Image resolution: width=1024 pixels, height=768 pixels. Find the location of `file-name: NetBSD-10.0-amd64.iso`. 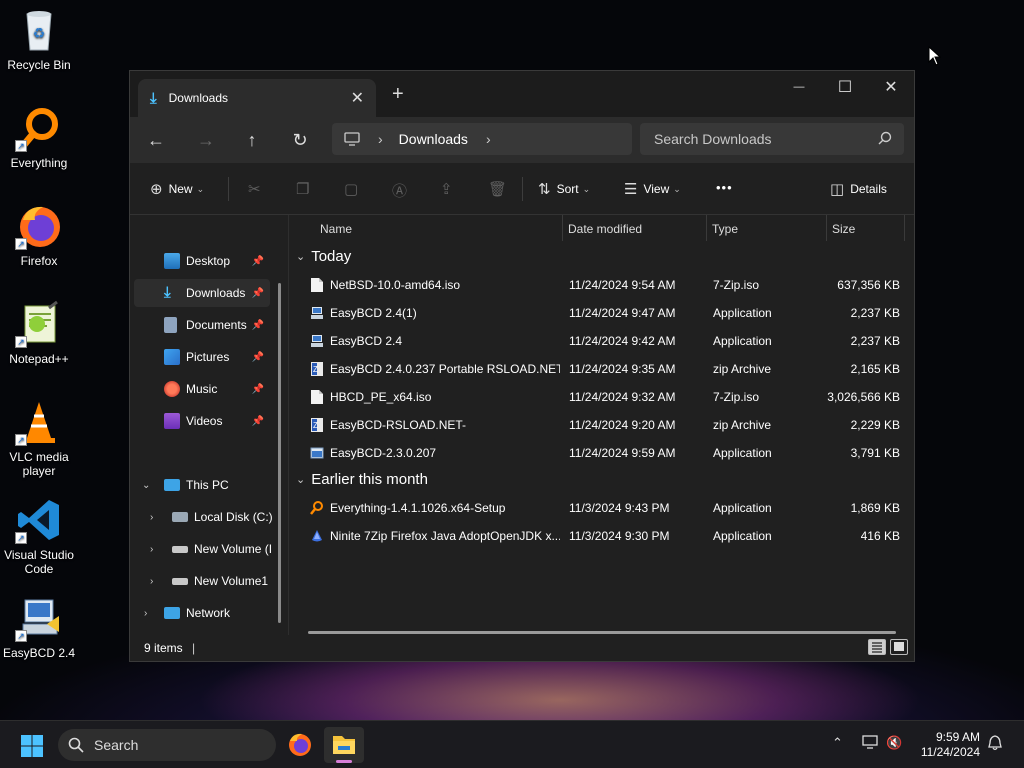

file-name: NetBSD-10.0-amd64.iso is located at coordinates (395, 285).